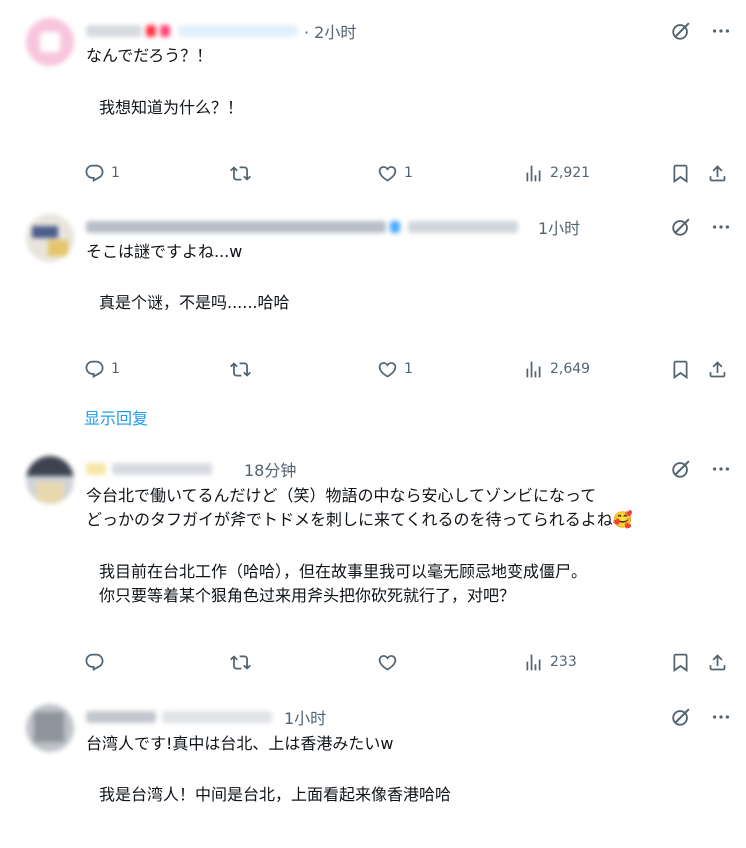  I want to click on tweet-text: そこは謎ですよね...w, so click(164, 251).